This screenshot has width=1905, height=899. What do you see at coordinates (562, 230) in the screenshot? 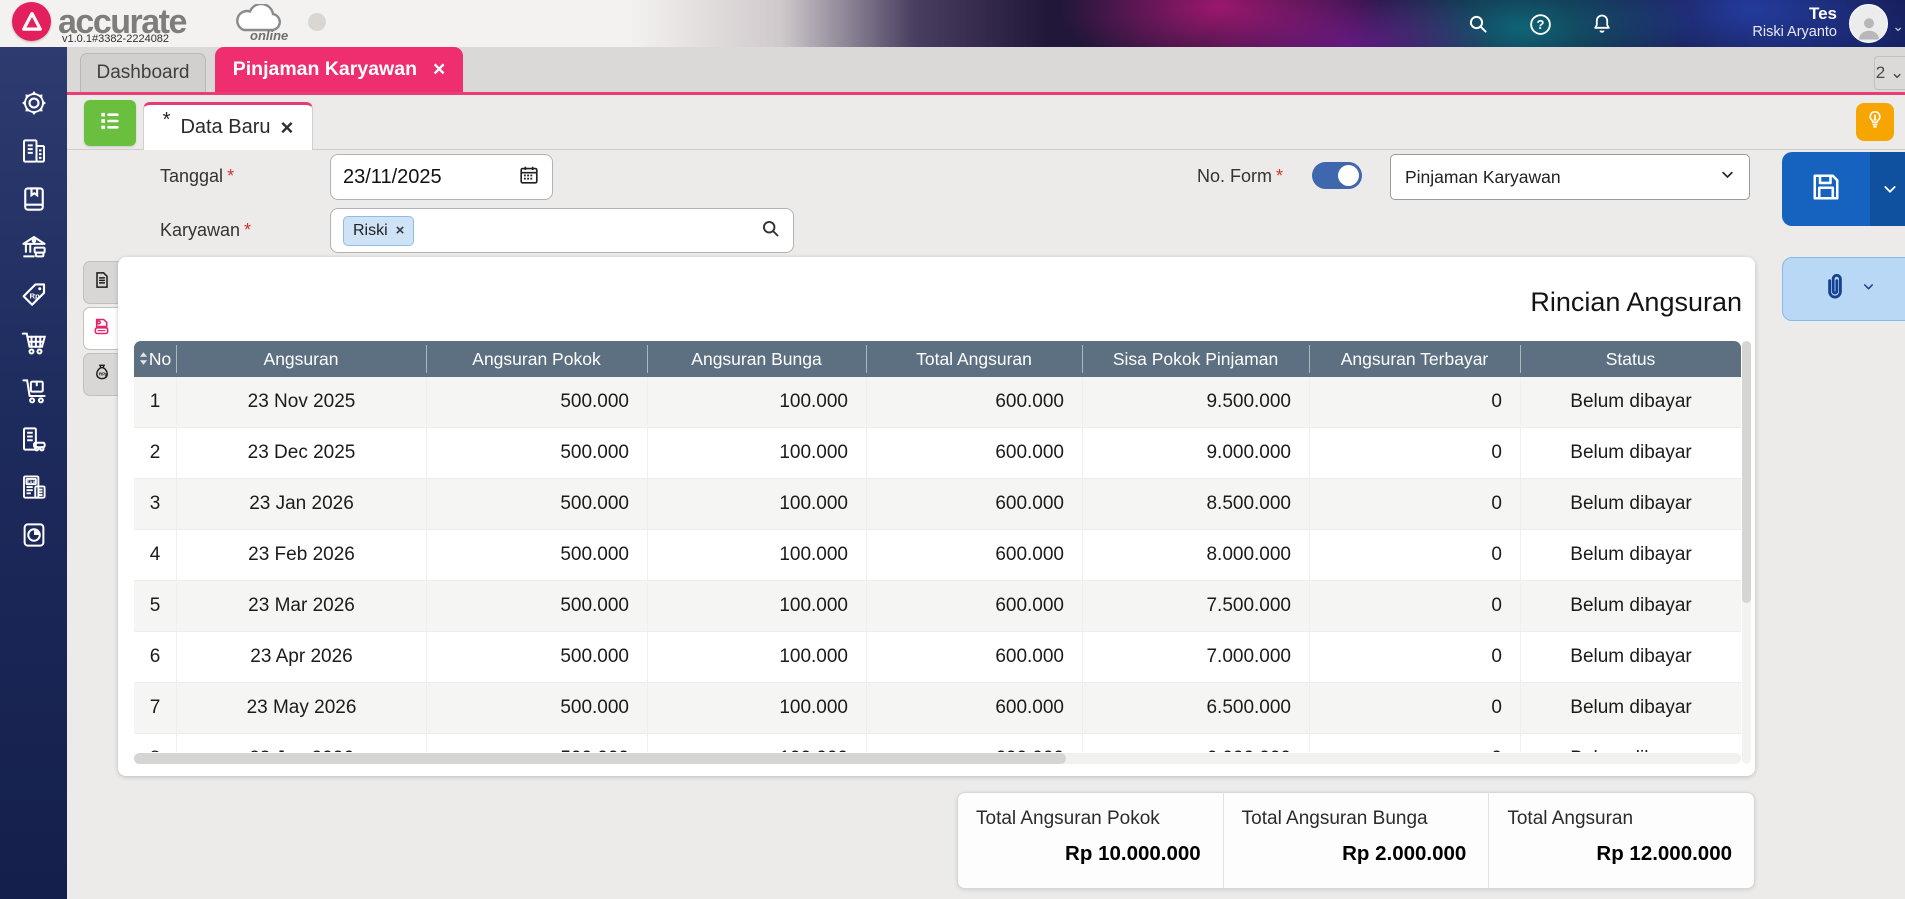
I see `karyawan-input: Riski ×` at bounding box center [562, 230].